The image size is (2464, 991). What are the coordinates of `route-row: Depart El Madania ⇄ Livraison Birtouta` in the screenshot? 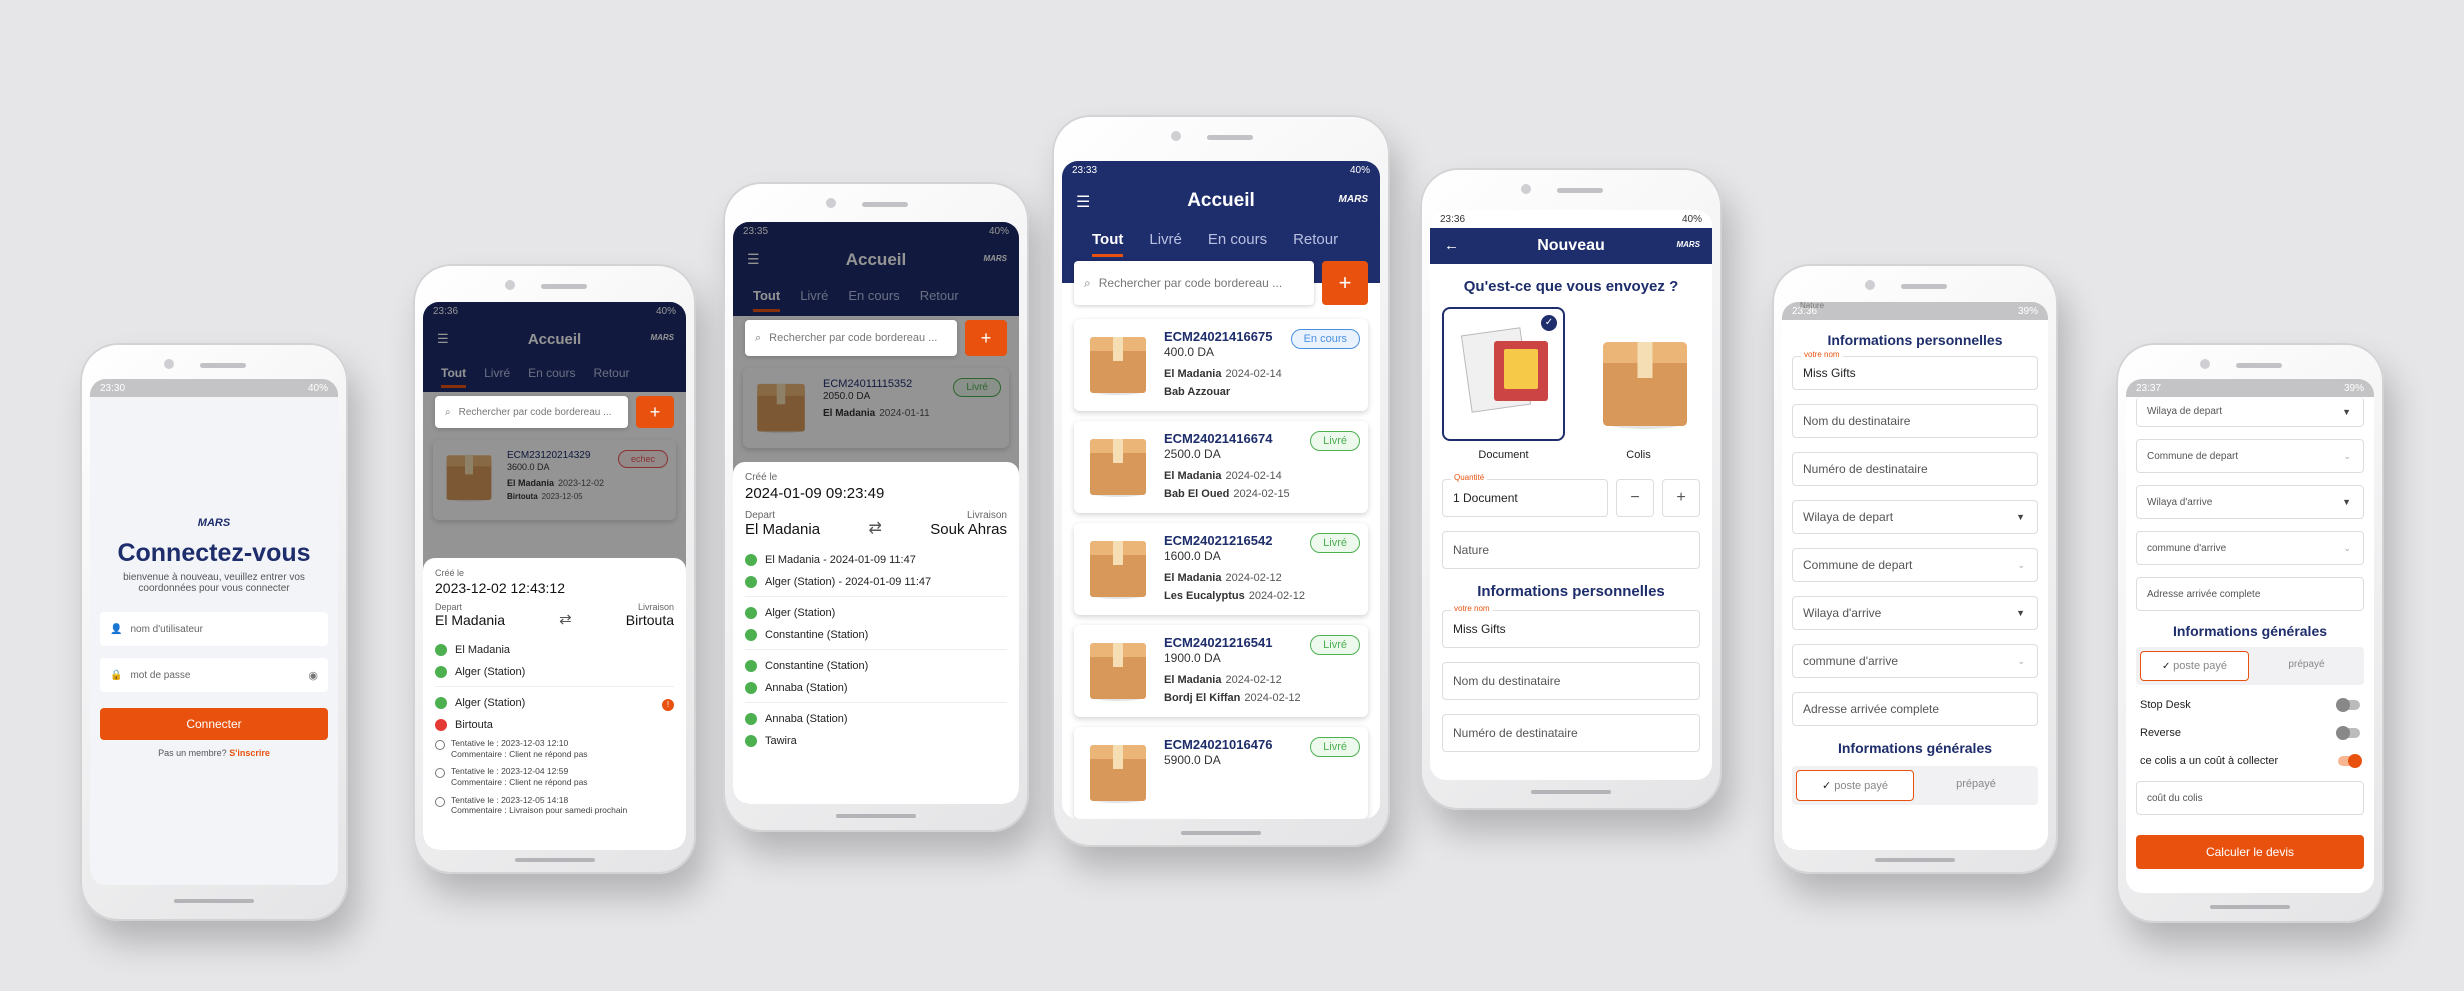 It's located at (554, 615).